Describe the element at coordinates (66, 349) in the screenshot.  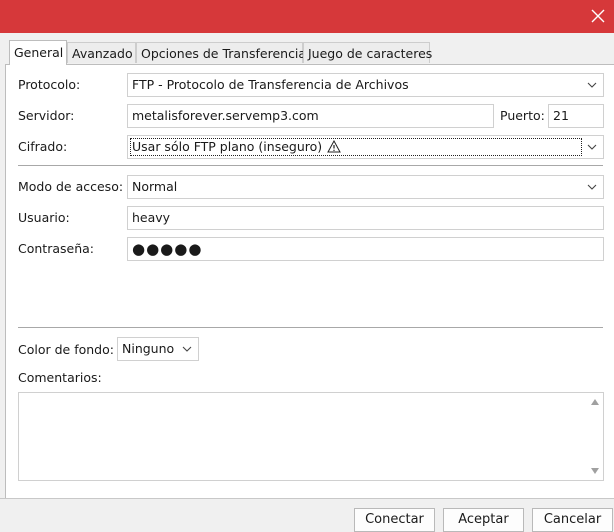
I see `bg-color-label: Color de fondo:` at that location.